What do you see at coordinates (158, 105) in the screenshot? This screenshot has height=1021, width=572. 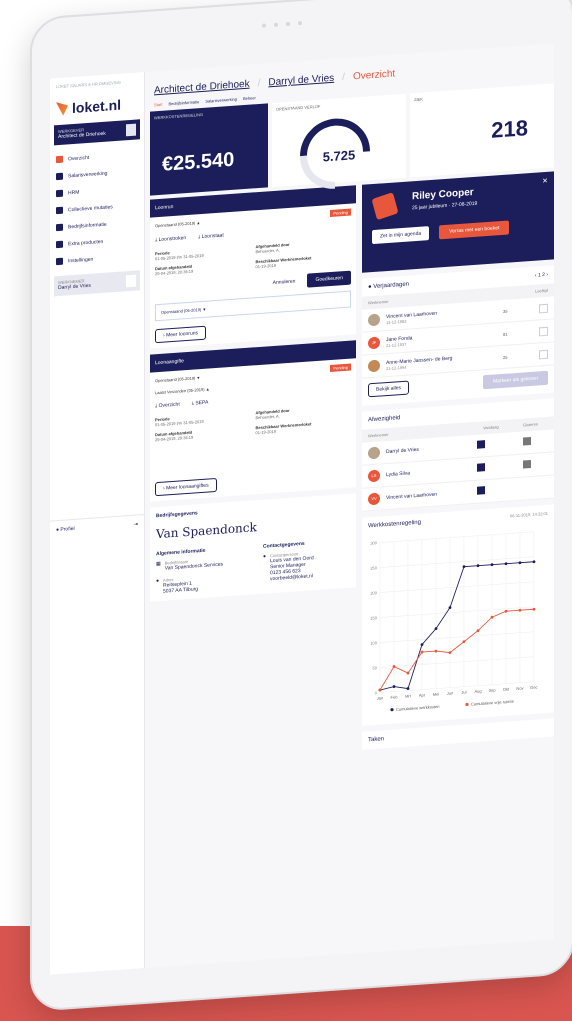 I see `tab-start: Start` at bounding box center [158, 105].